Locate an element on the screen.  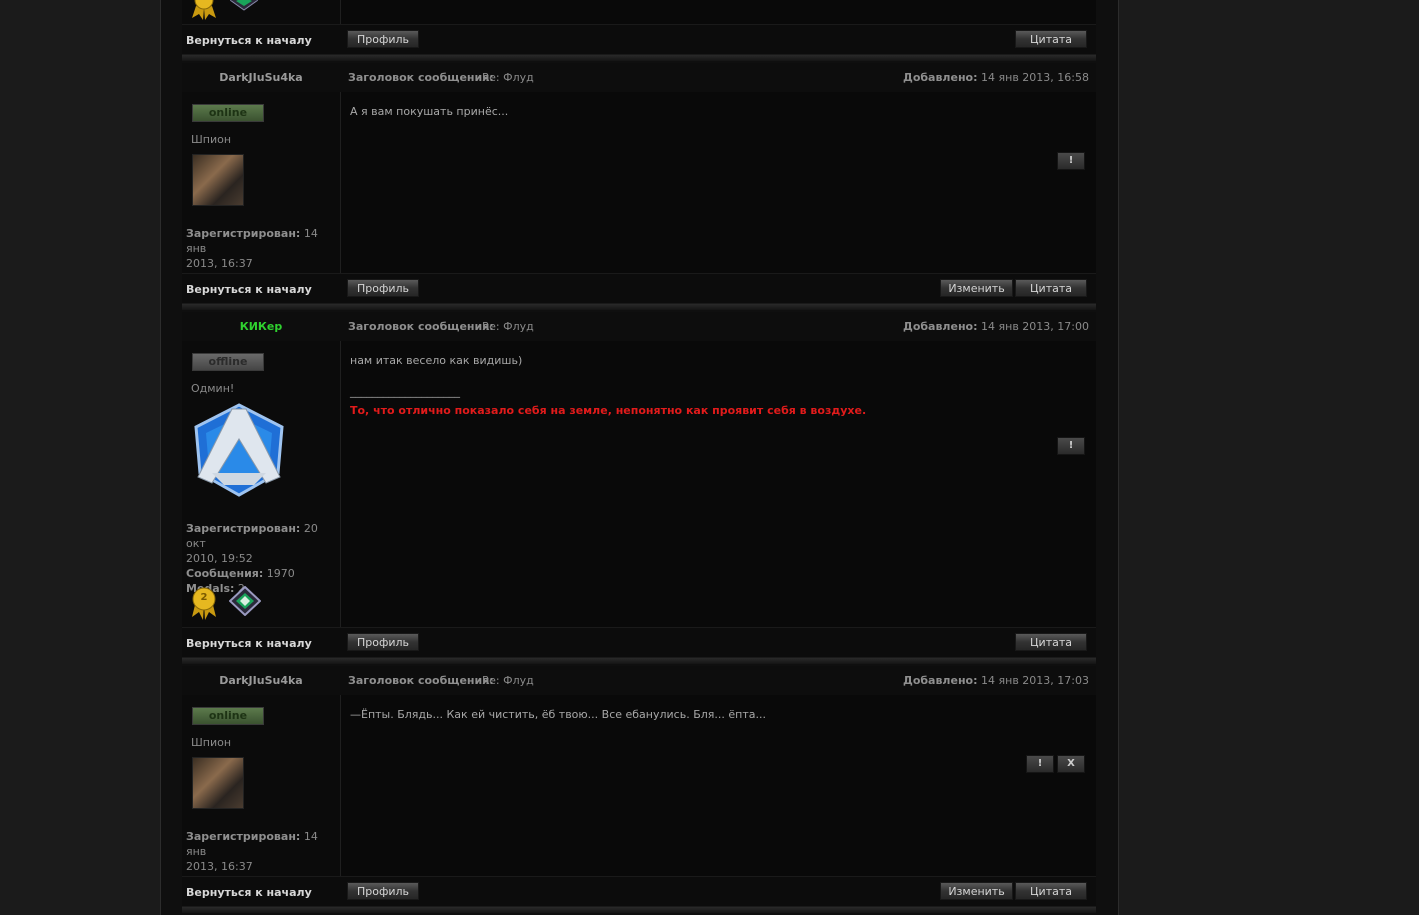
post-message: нам итак весело как видишь) is located at coordinates (436, 360).